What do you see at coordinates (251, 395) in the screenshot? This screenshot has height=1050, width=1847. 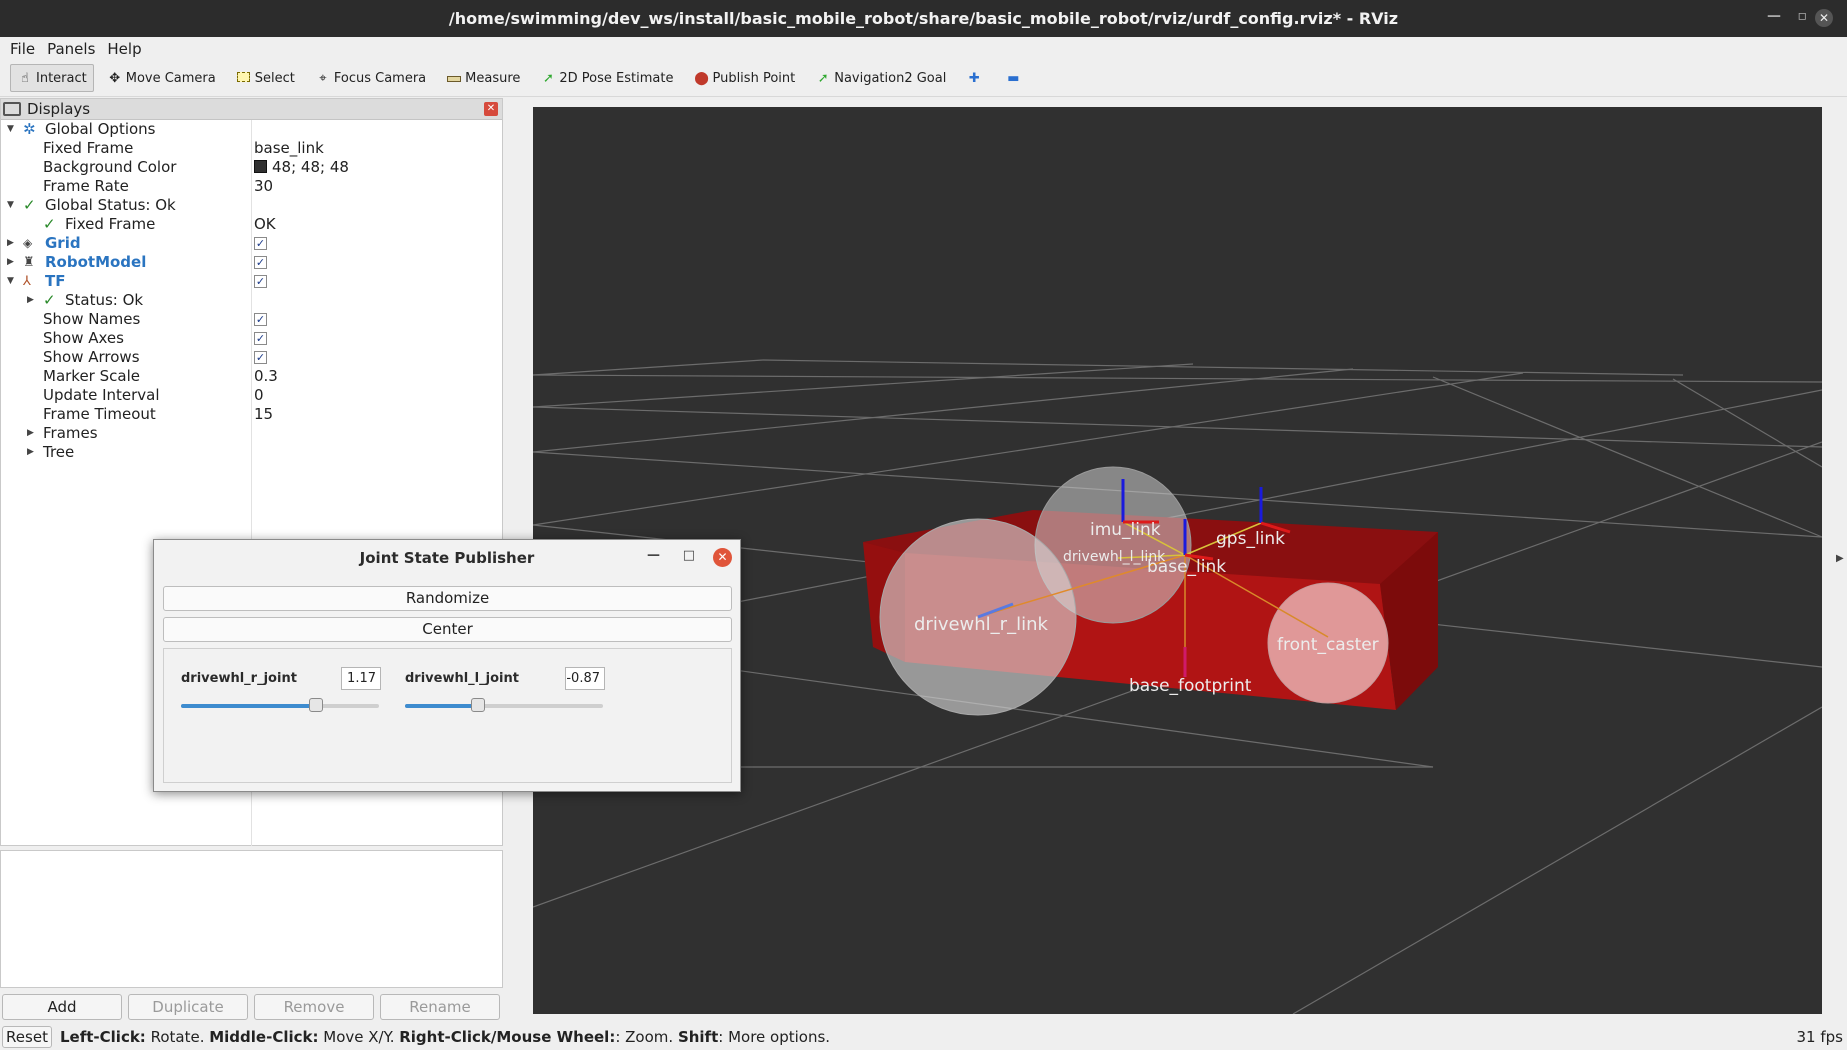 I see `tree-row-update-interval: Update Interval 0` at bounding box center [251, 395].